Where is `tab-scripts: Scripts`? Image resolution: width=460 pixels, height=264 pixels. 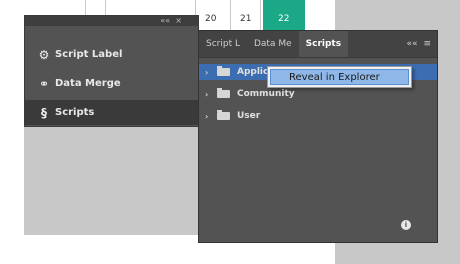
tab-scripts: Scripts is located at coordinates (323, 44).